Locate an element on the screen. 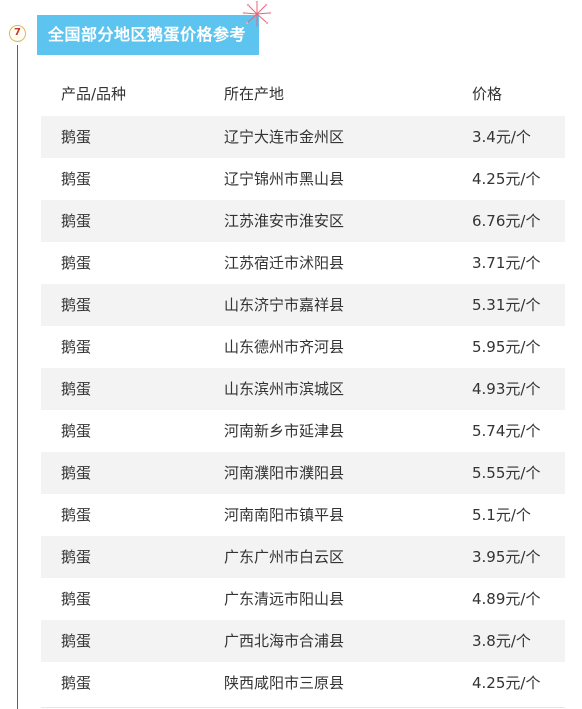 The width and height of the screenshot is (582, 709). table-row: 鹅蛋 山东济宁市嘉祥县 5.31元/个 is located at coordinates (303, 305).